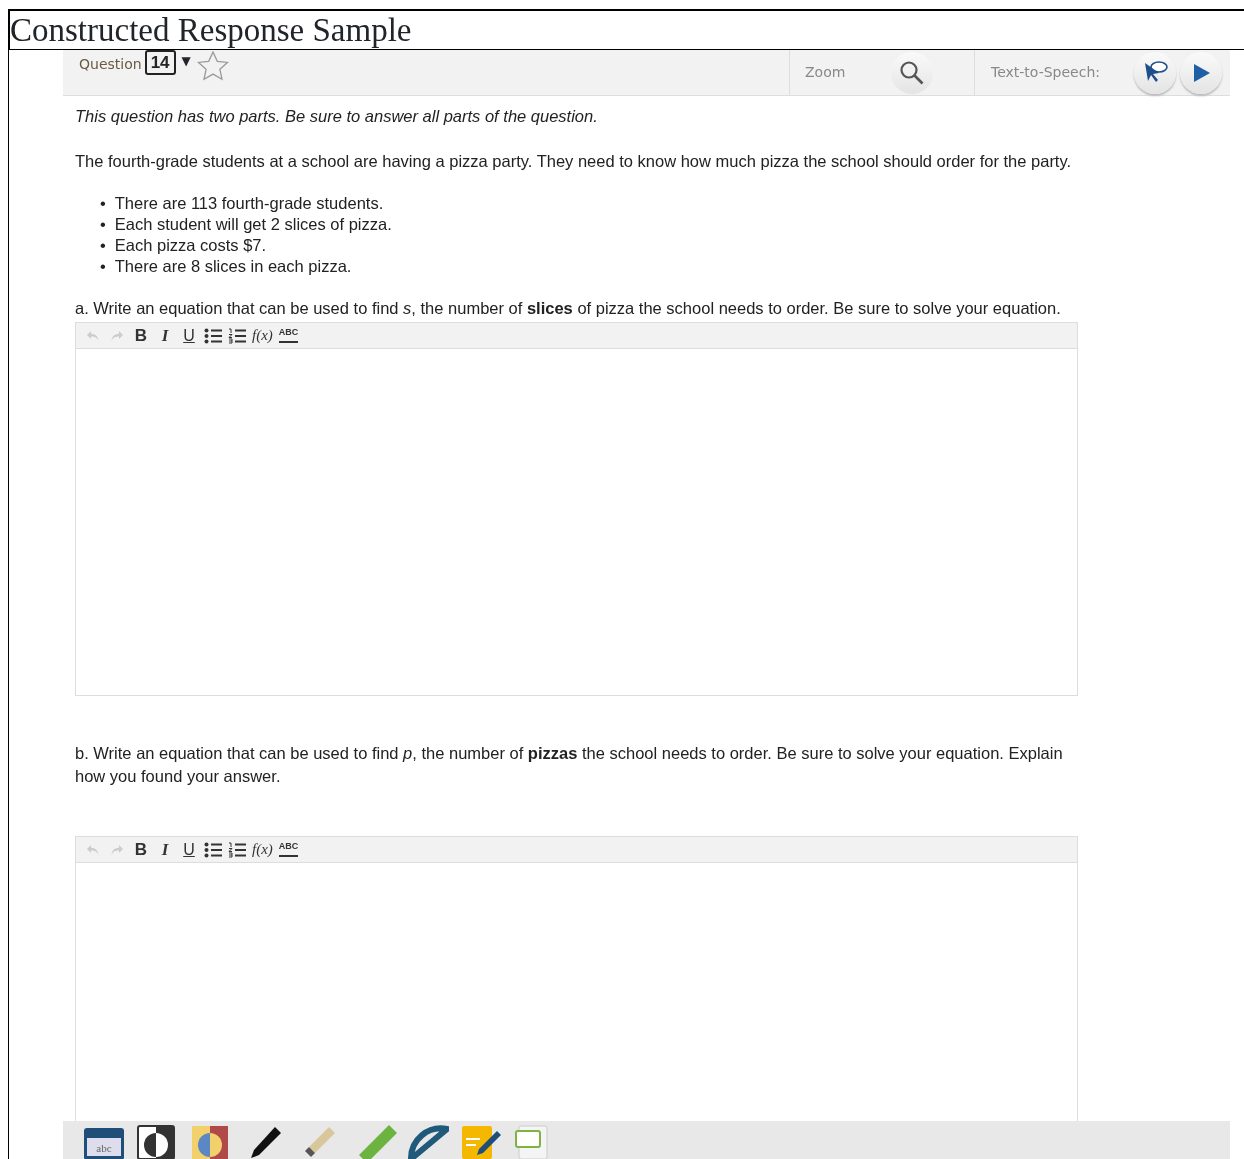 The image size is (1244, 1159). Describe the element at coordinates (429, 1141) in the screenshot. I see `protractor-icon` at that location.